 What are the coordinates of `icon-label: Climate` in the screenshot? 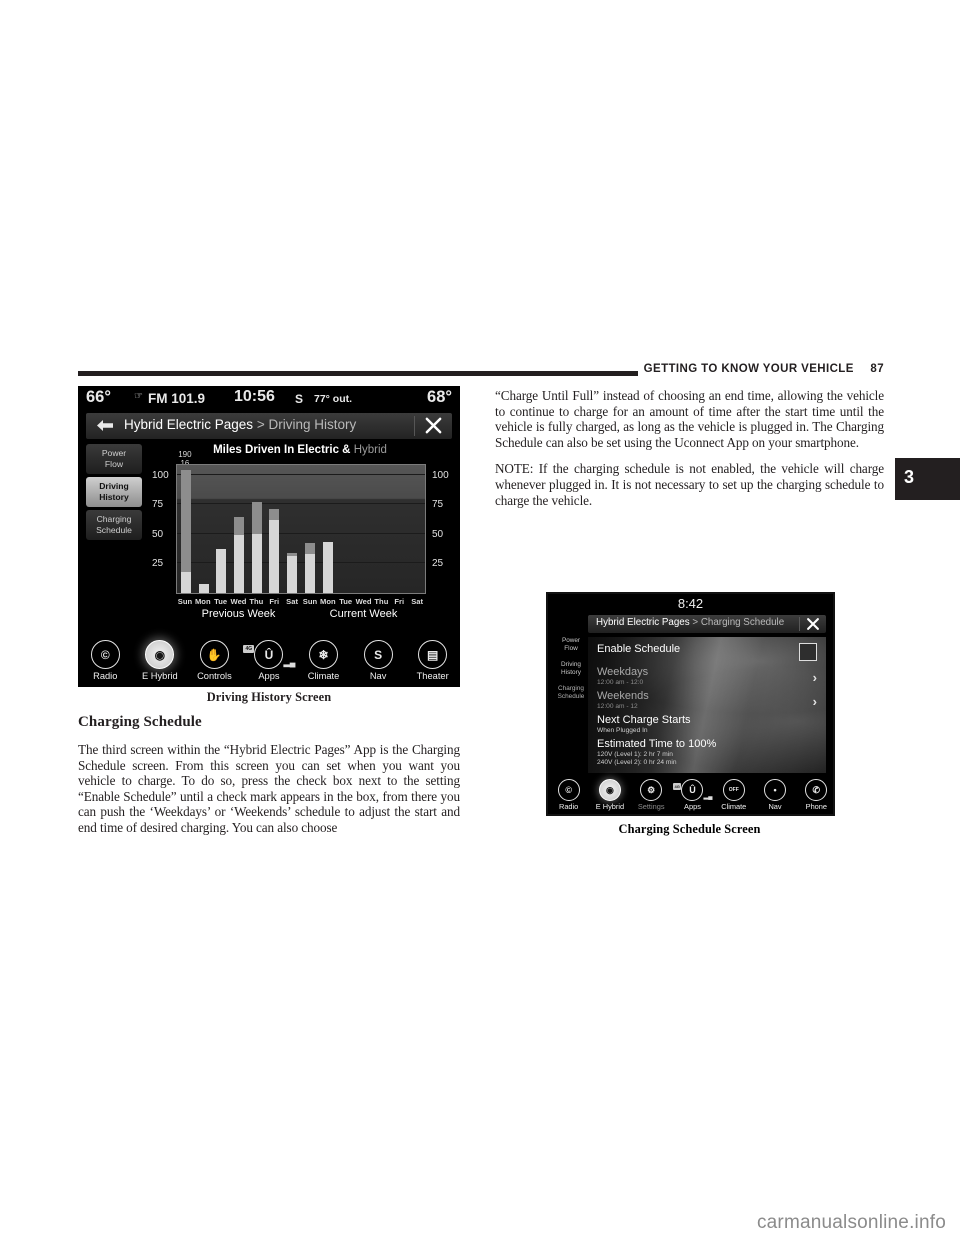 It's located at (323, 676).